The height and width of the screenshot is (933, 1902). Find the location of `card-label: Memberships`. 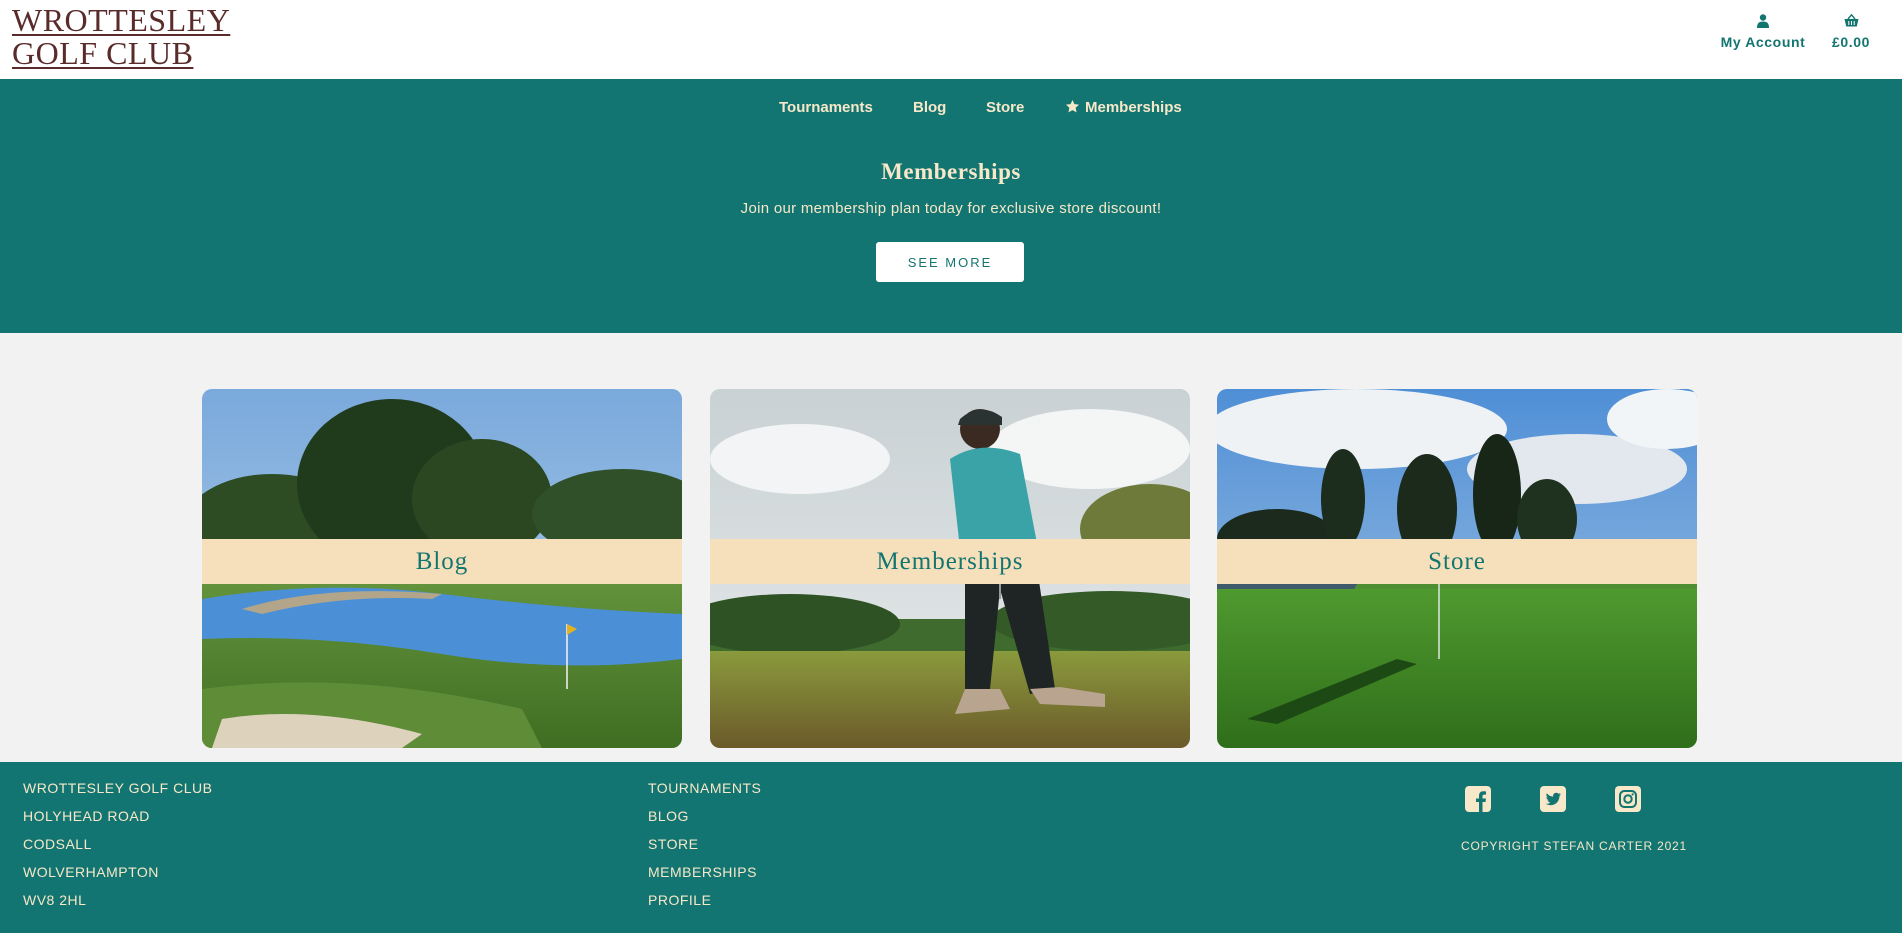

card-label: Memberships is located at coordinates (950, 561).